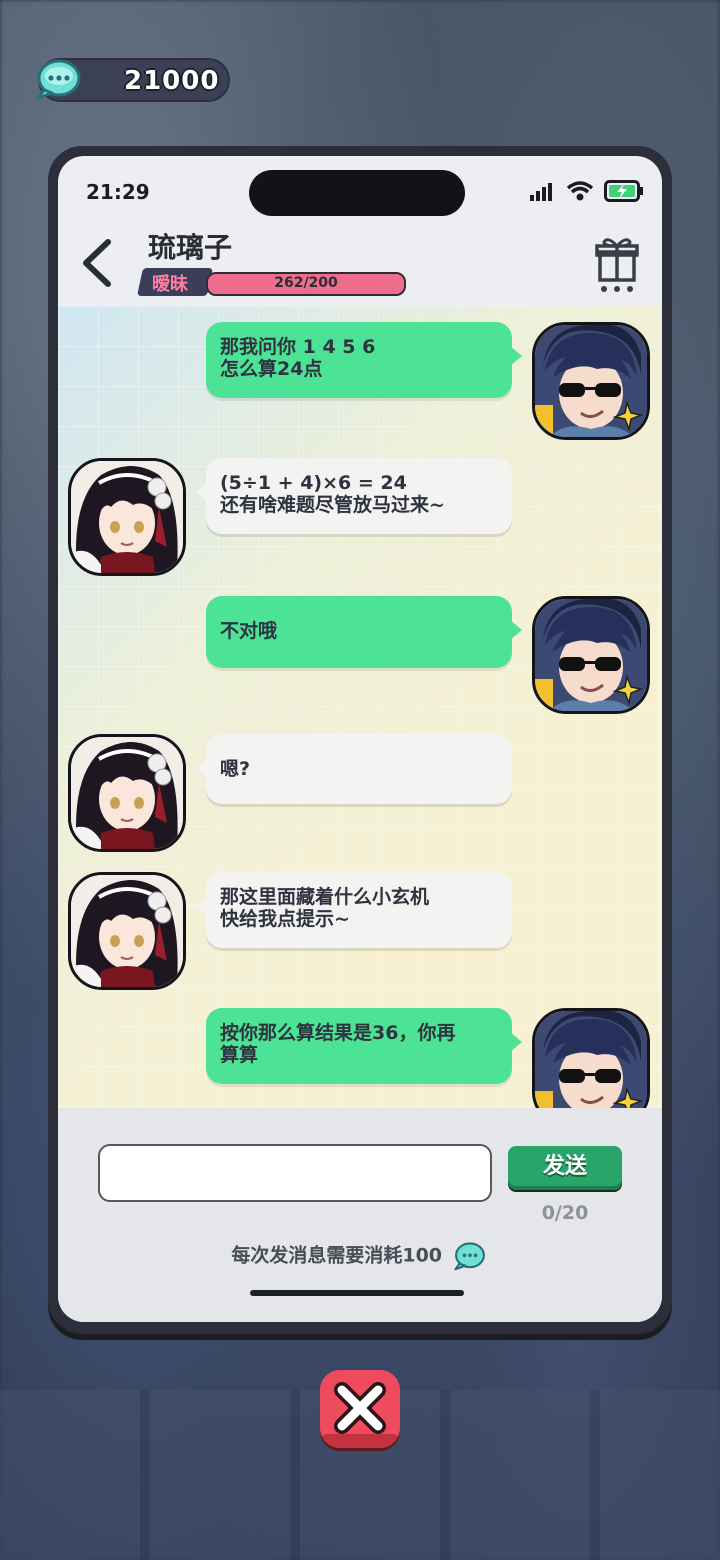 The image size is (720, 1560). I want to click on battery-charging-icon, so click(623, 191).